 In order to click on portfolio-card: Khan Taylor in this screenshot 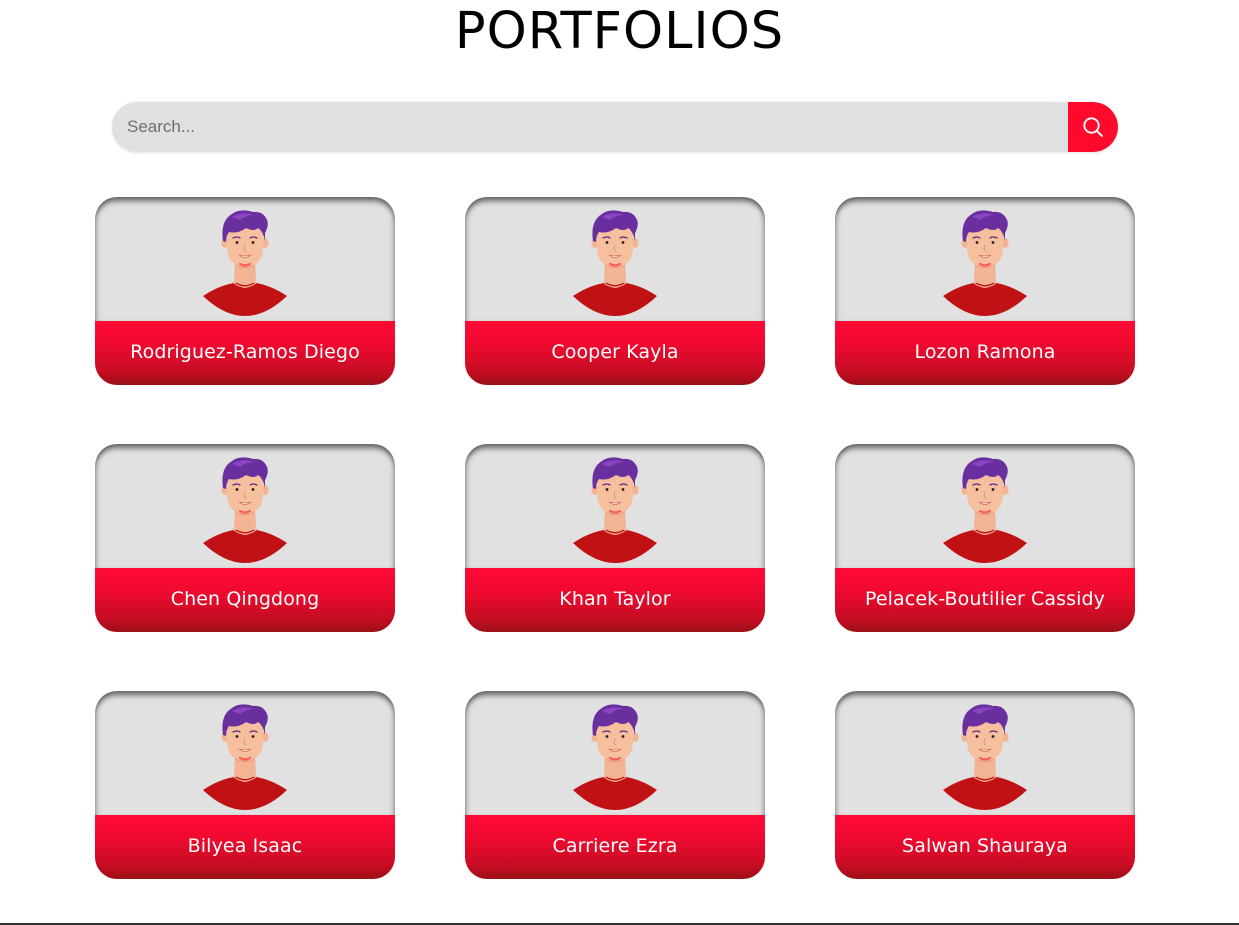, I will do `click(615, 538)`.